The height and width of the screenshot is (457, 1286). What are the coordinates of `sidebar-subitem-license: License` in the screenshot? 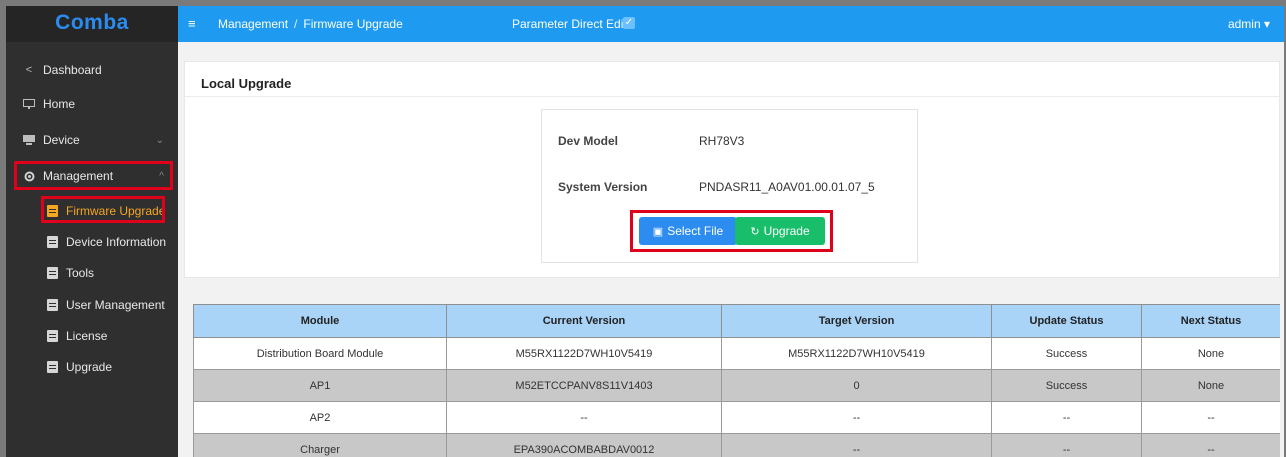 It's located at (92, 336).